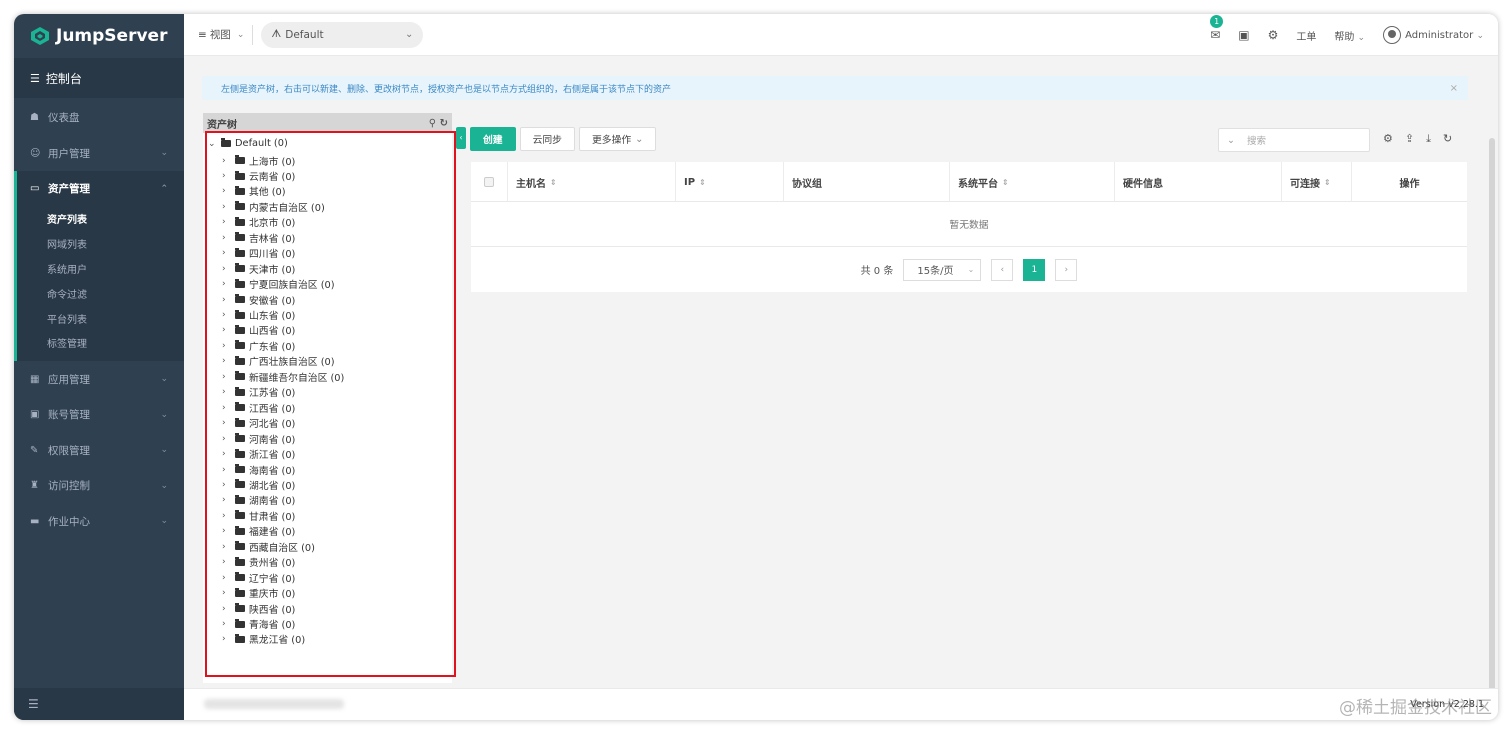 The width and height of the screenshot is (1512, 734). What do you see at coordinates (258, 315) in the screenshot?
I see `tree-node: › 山东省 (0)` at bounding box center [258, 315].